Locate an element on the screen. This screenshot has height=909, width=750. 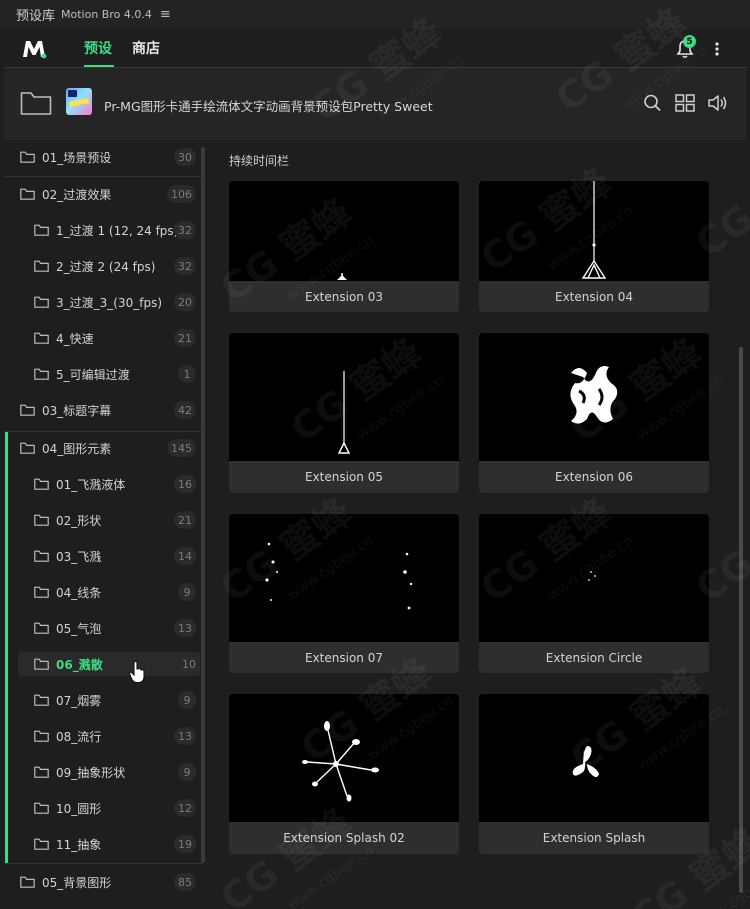
preset-card: Extension 06 is located at coordinates (594, 413).